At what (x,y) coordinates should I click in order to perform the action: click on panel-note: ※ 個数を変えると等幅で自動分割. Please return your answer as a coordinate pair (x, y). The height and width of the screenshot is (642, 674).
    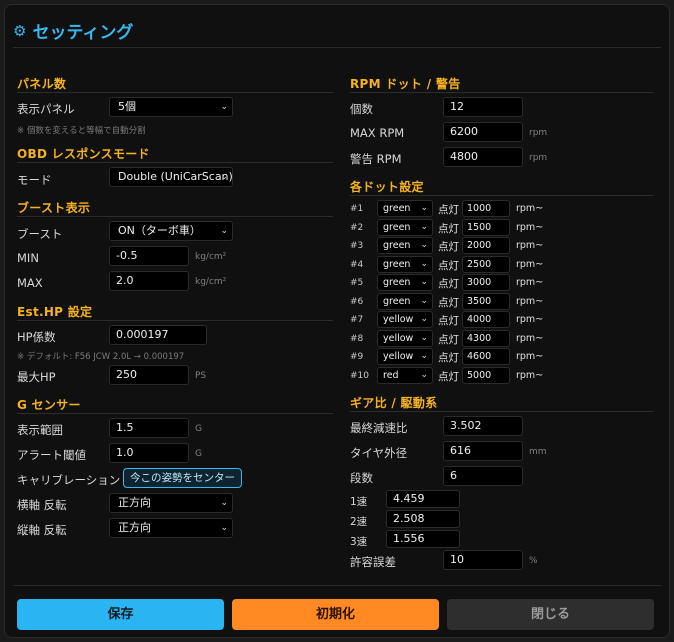
    Looking at the image, I should click on (81, 131).